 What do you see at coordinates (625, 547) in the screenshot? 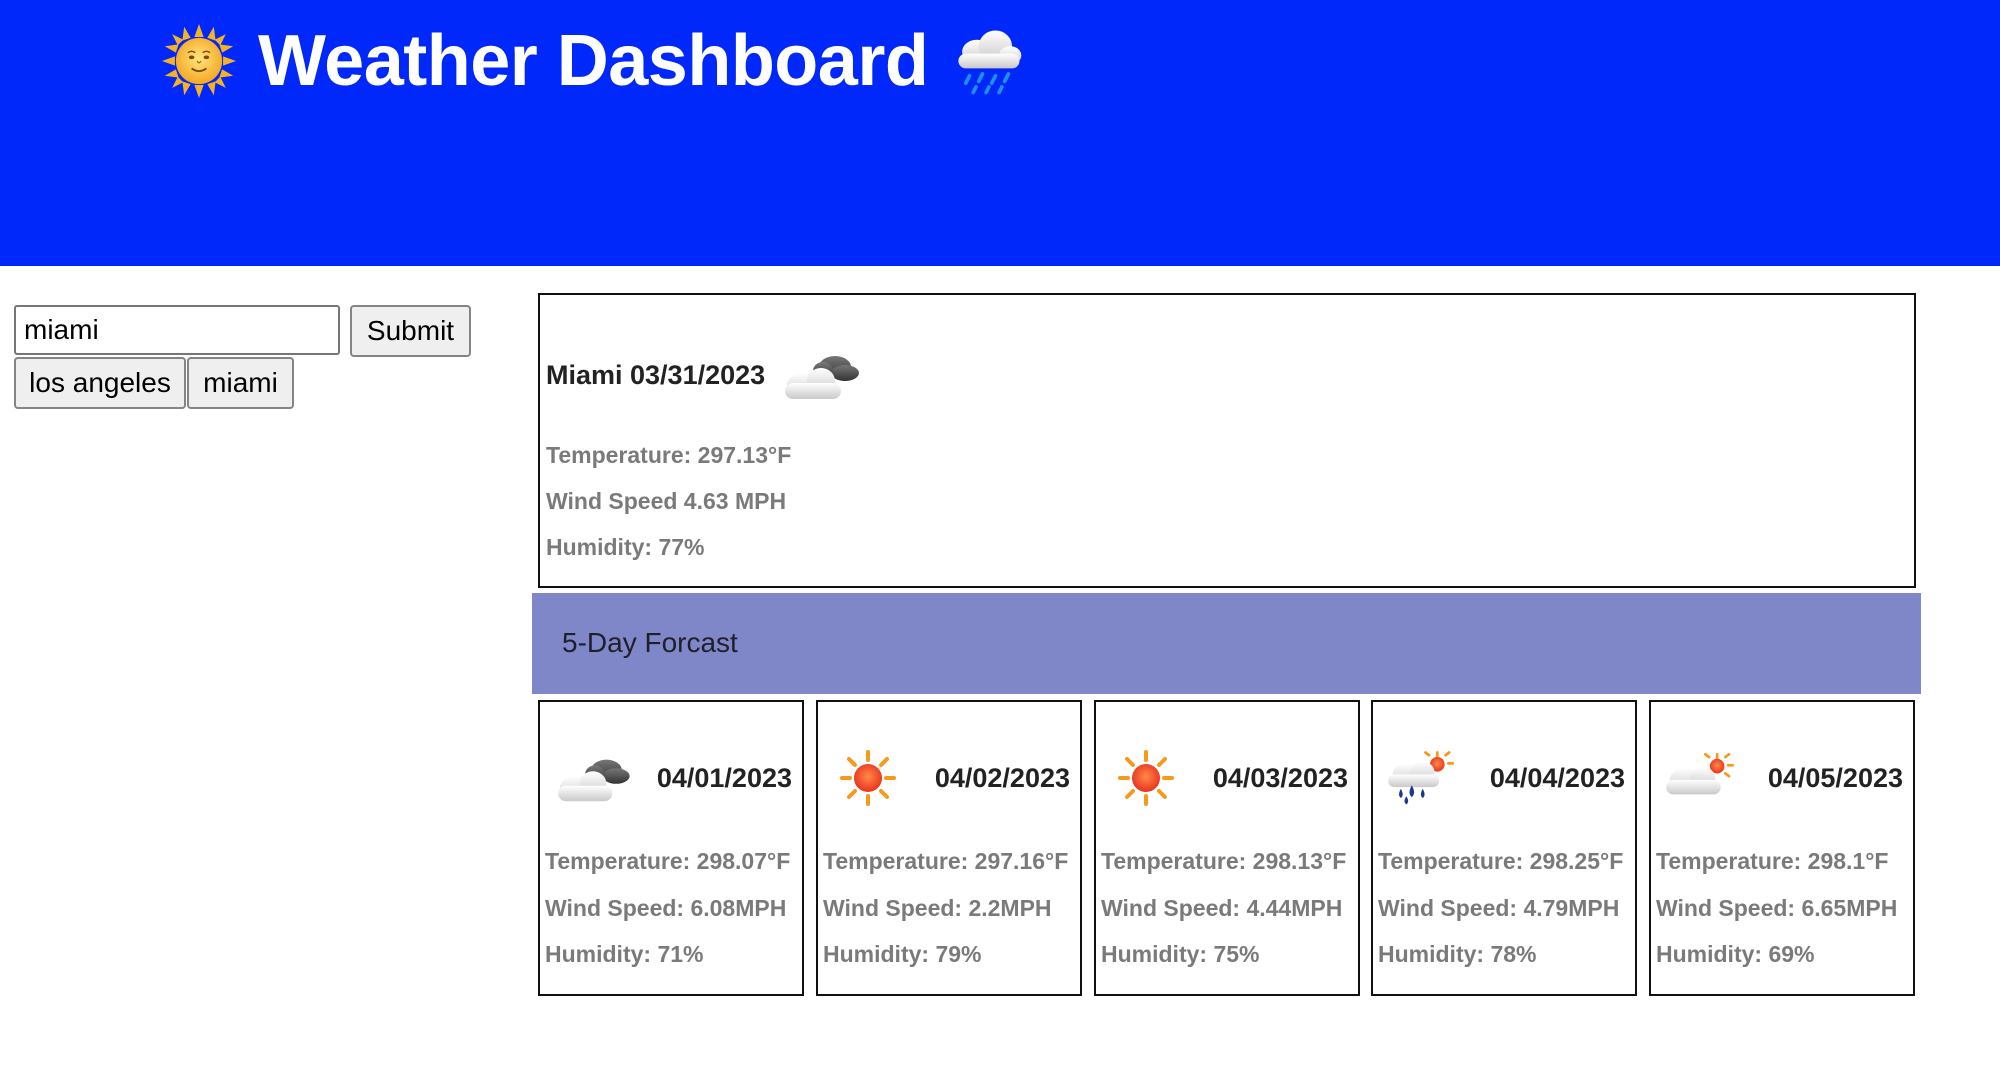
I see `current-humidity: Humidity: 77%` at bounding box center [625, 547].